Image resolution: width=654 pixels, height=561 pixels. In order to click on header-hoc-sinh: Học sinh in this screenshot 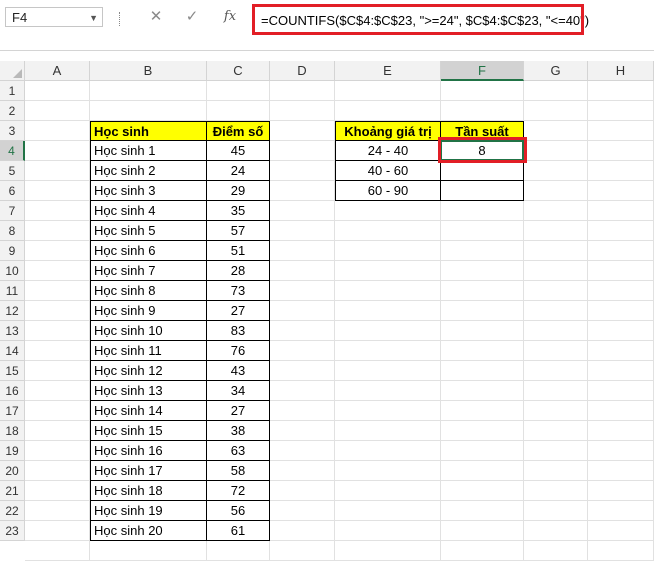, I will do `click(148, 131)`.